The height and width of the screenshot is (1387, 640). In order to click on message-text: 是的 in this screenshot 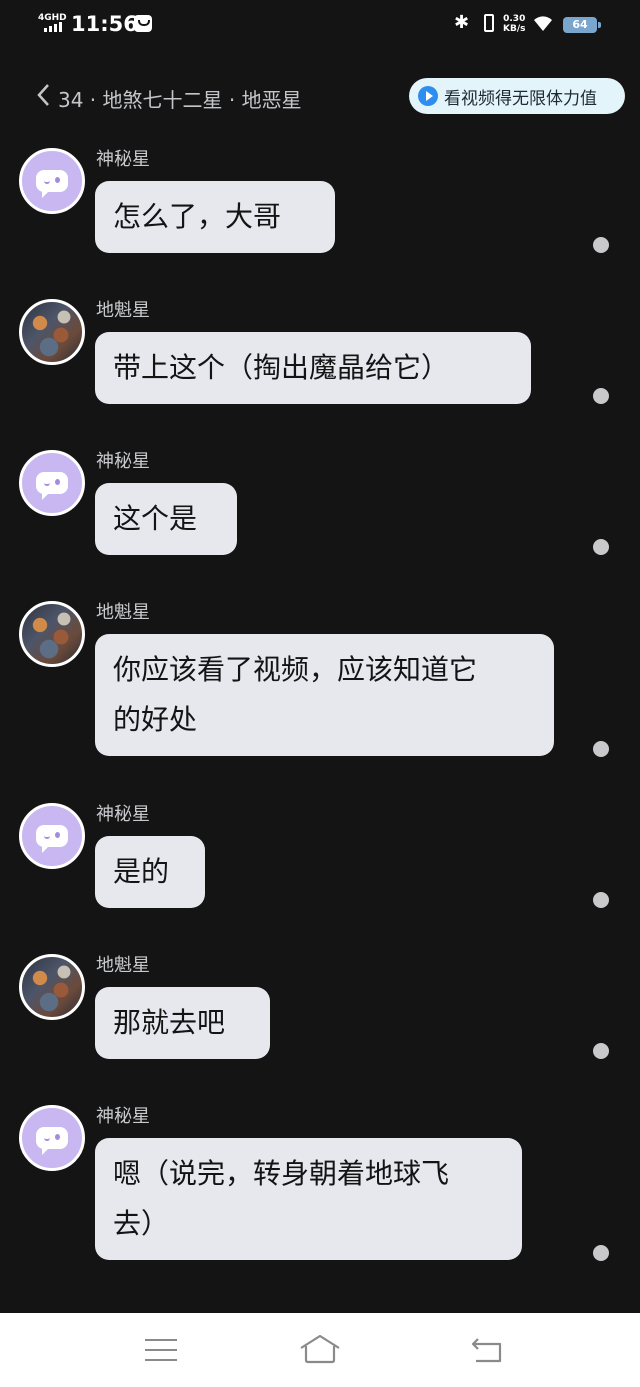, I will do `click(141, 871)`.